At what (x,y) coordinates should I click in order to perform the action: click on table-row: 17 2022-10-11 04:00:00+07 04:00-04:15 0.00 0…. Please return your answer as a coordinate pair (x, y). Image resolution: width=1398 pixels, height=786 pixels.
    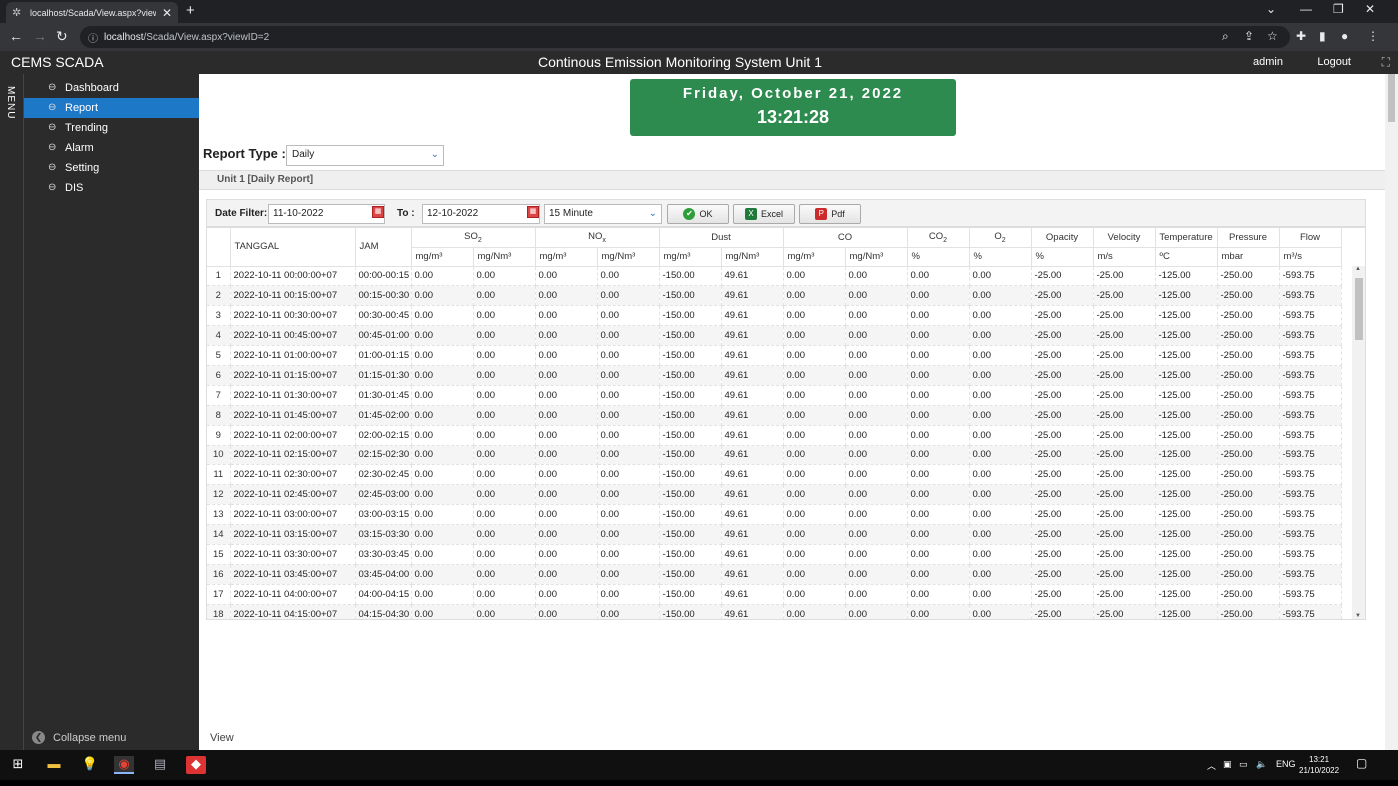
    Looking at the image, I should click on (774, 594).